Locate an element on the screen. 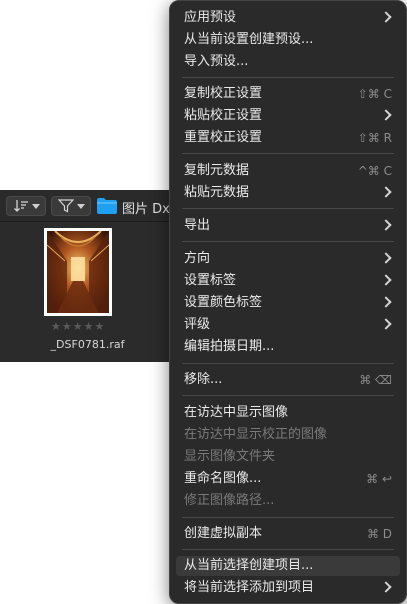  browser-toolbar: 图片 Dx0 is located at coordinates (89, 206).